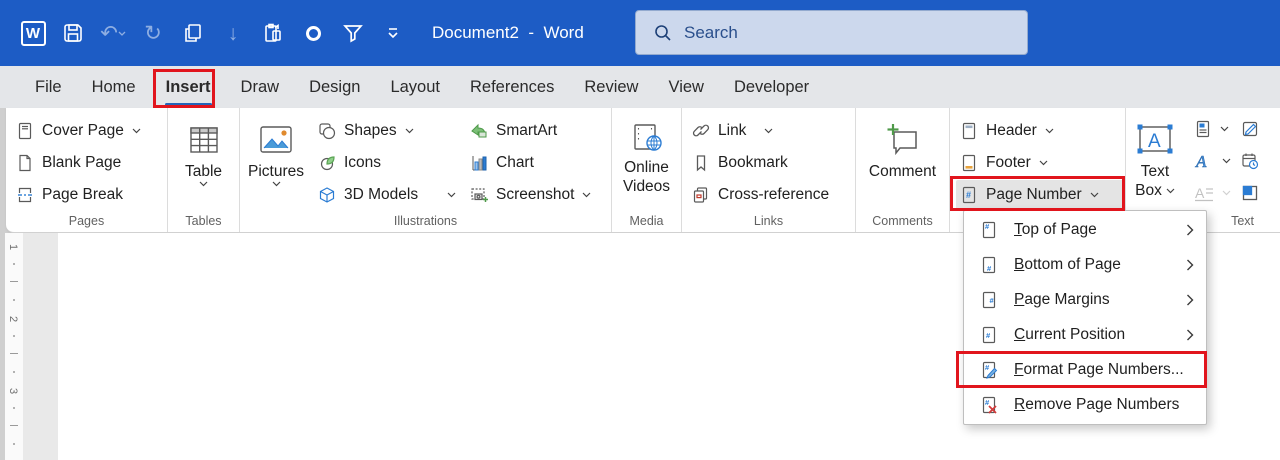 The image size is (1280, 460). What do you see at coordinates (1242, 221) in the screenshot?
I see `group-label-text: Text` at bounding box center [1242, 221].